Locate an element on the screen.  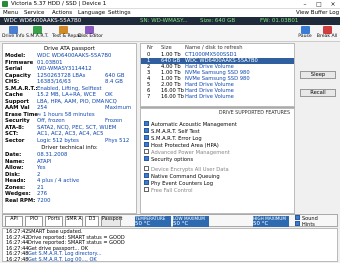
disk-editor-button: Disk Editor is located at coordinates (90, 33).